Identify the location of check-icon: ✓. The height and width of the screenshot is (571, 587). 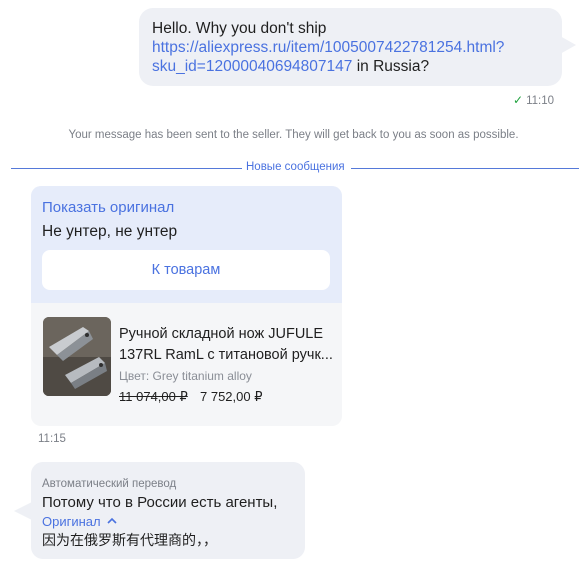
(518, 100).